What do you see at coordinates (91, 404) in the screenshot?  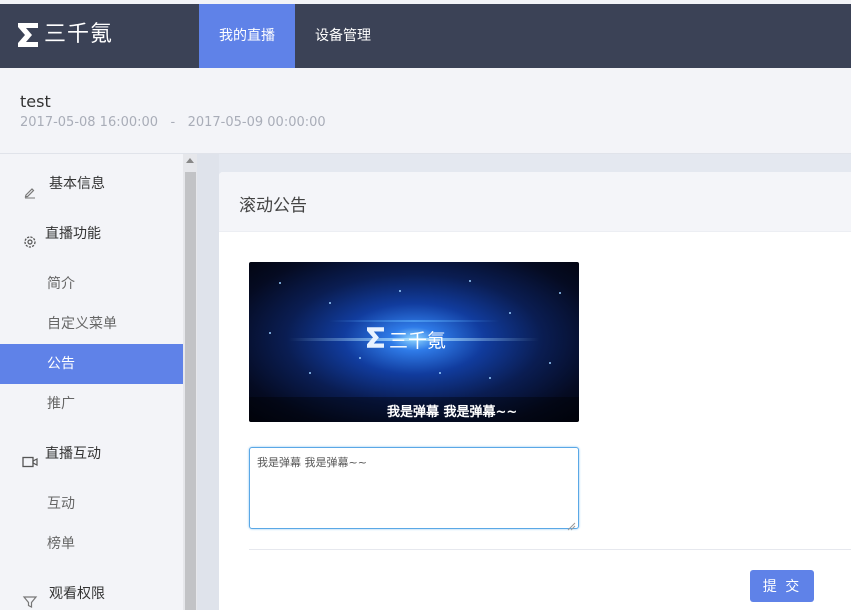 I see `sidebar-item-promotion: 推广` at bounding box center [91, 404].